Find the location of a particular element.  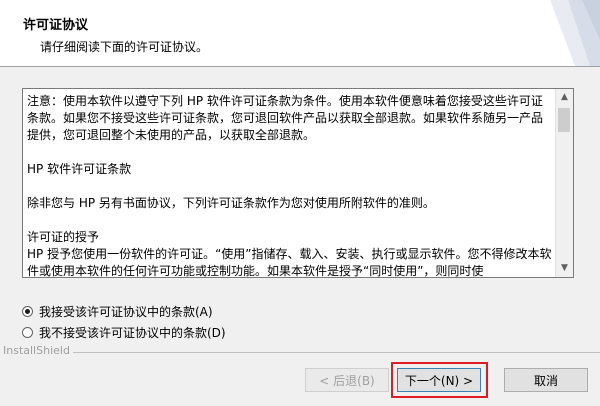

footer-divider is located at coordinates (320, 352).